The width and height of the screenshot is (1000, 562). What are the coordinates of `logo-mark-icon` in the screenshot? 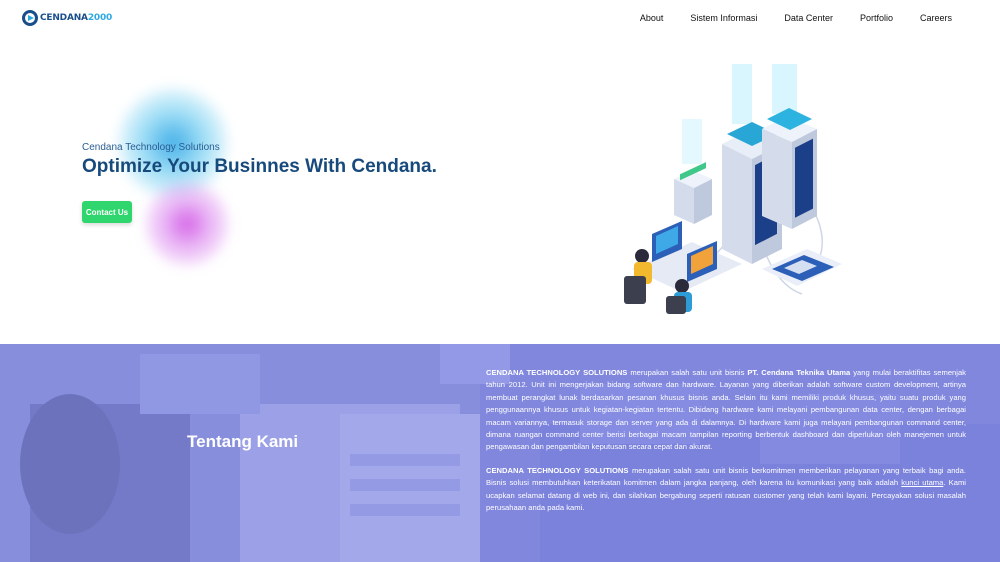 It's located at (30, 18).